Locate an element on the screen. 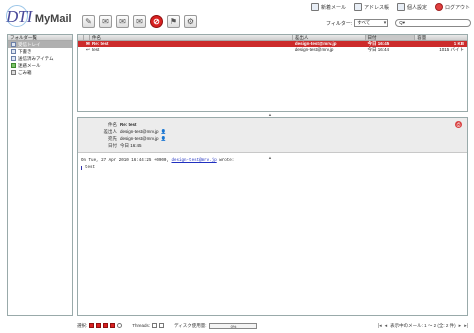 The height and width of the screenshot is (333, 474). preview-date: 今日 16:45 is located at coordinates (131, 145).